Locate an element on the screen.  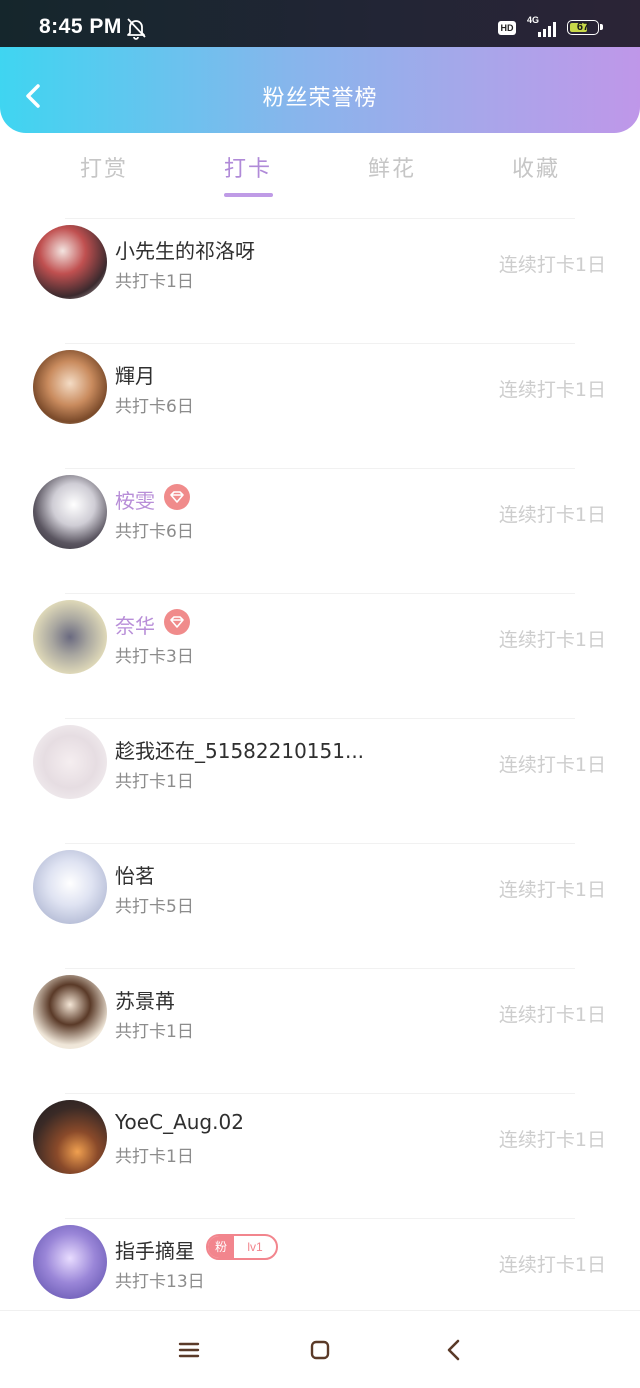
tab-reward: 打赏 is located at coordinates (104, 167).